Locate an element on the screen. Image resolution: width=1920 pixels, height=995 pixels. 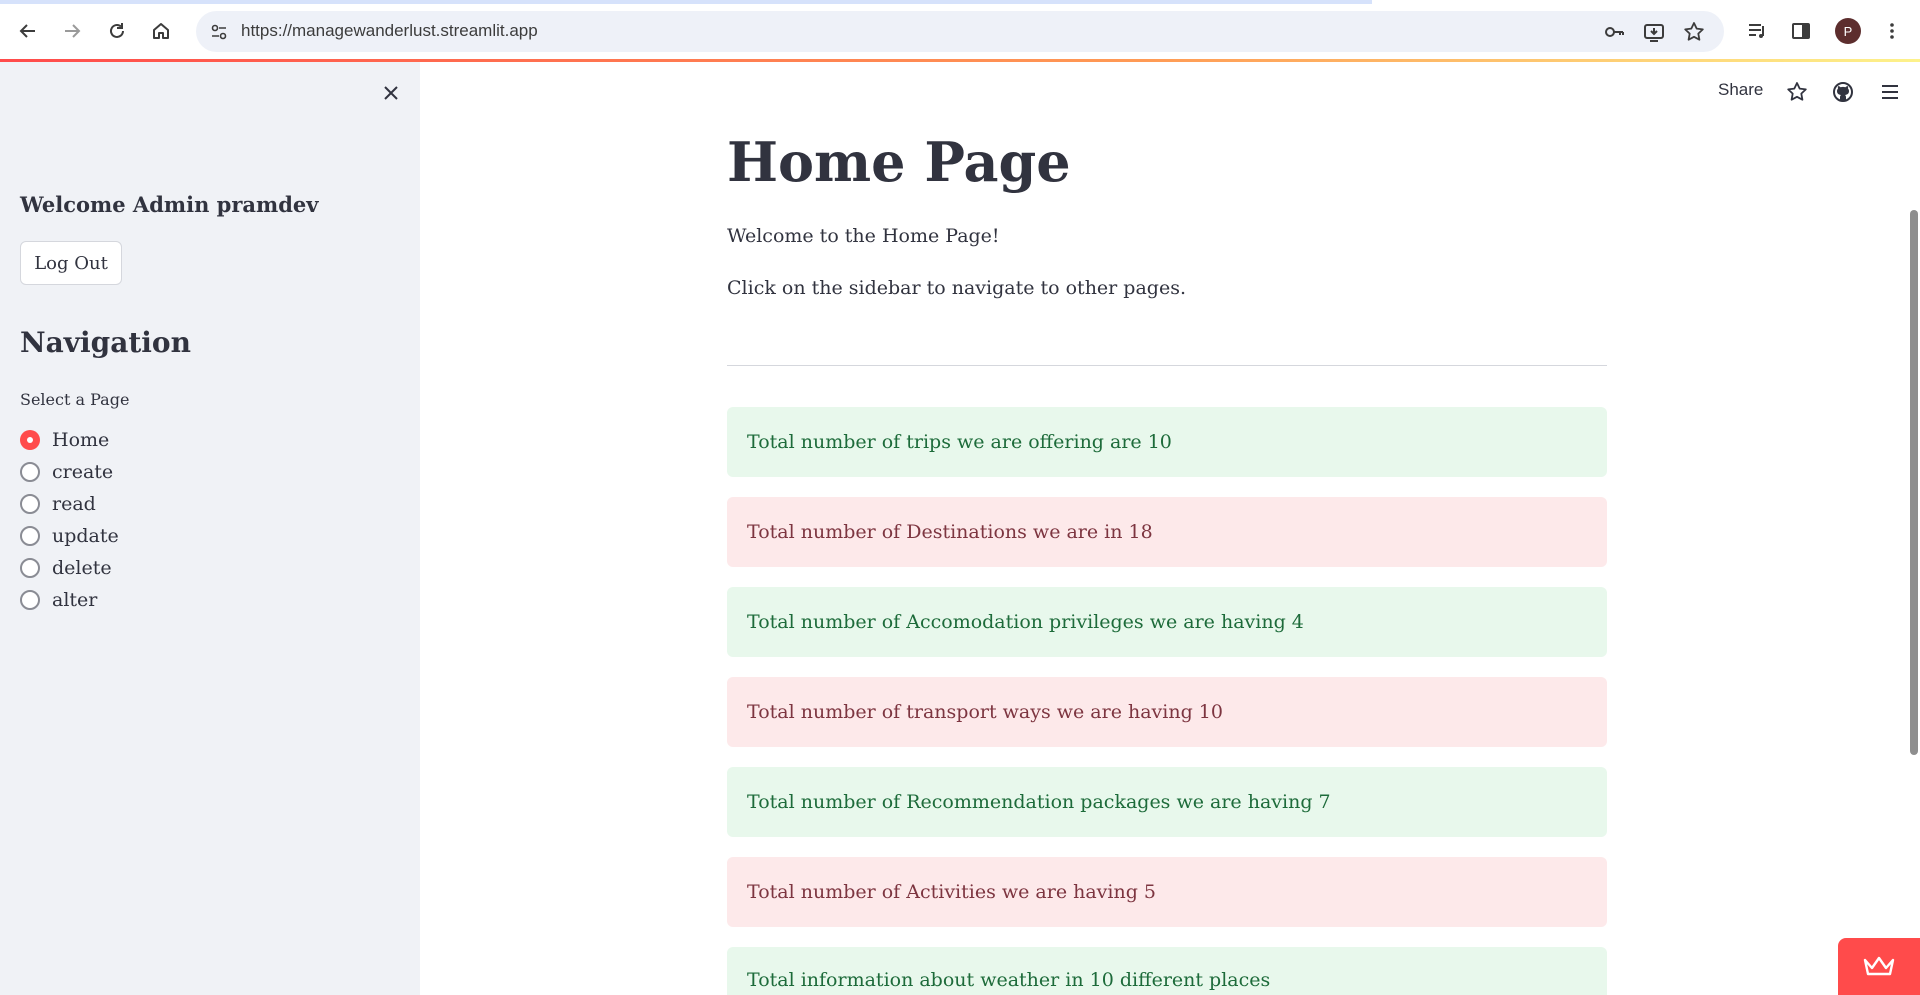
browser-chrome: https://managewanderlust.streamlit.app P is located at coordinates (960, 31).